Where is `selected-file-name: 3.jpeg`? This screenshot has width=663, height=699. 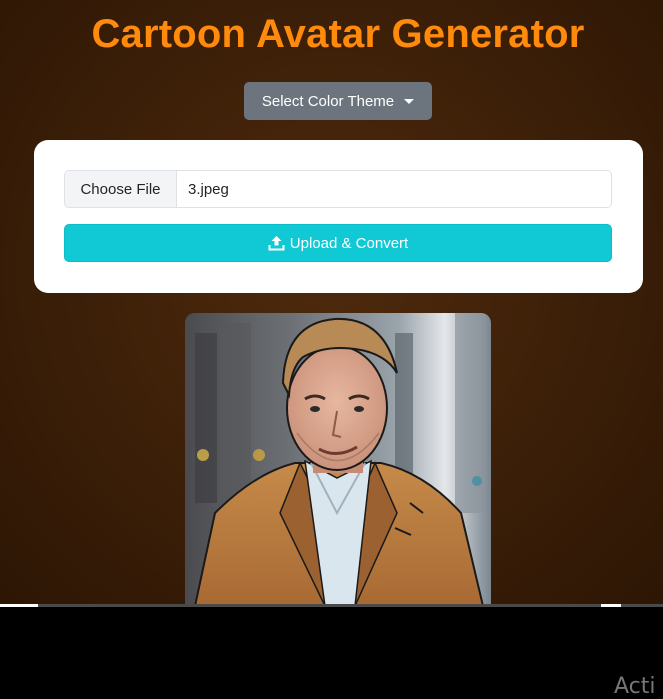
selected-file-name: 3.jpeg is located at coordinates (208, 189).